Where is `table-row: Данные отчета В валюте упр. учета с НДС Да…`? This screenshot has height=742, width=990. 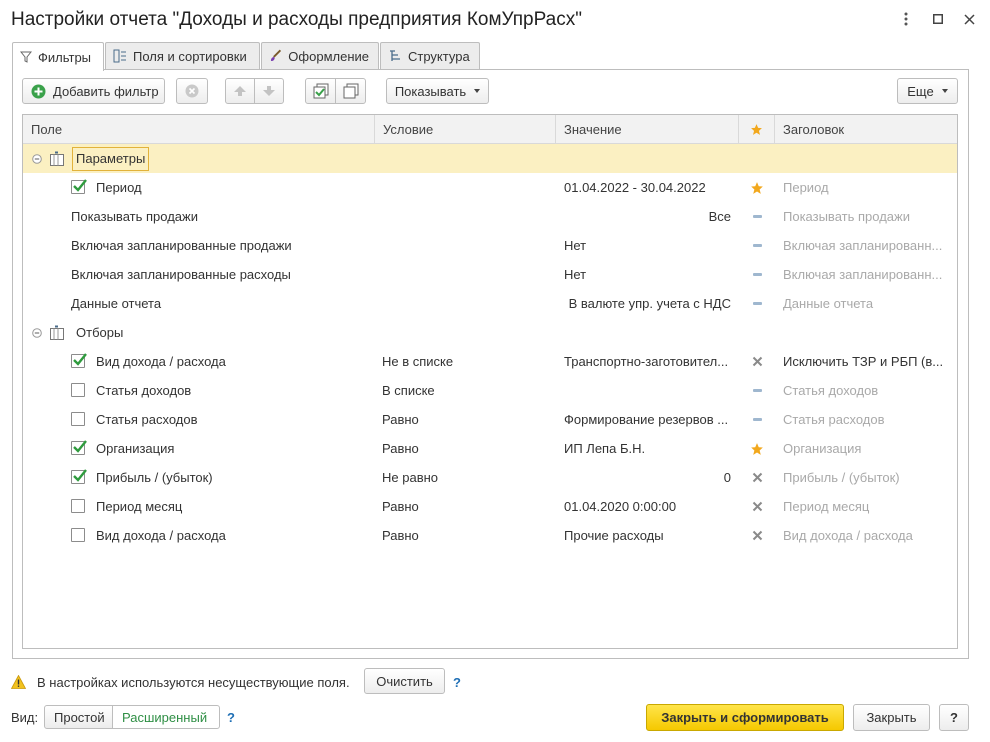
table-row: Данные отчета В валюте упр. учета с НДС Да… is located at coordinates (490, 303).